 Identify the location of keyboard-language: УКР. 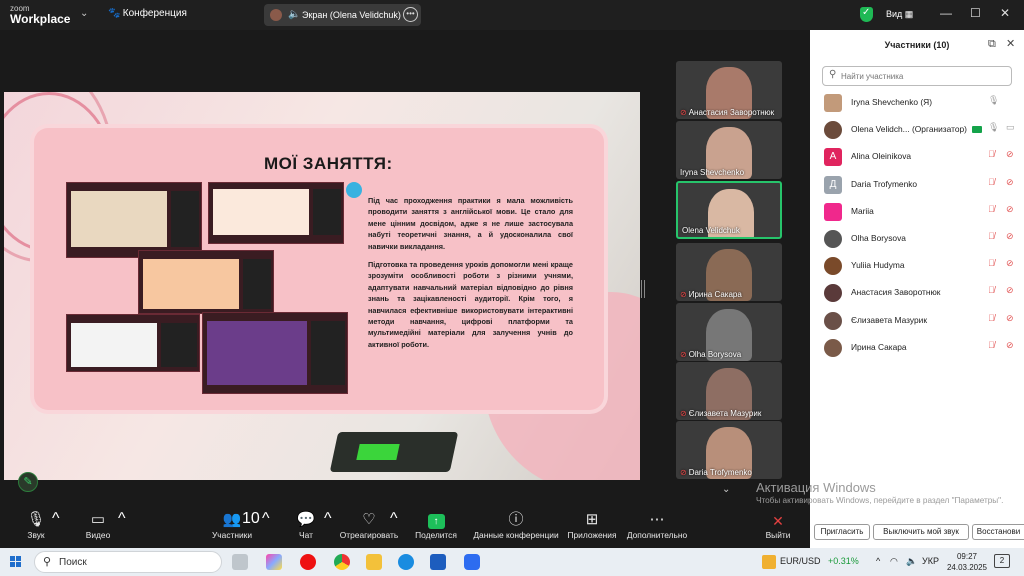
(930, 561).